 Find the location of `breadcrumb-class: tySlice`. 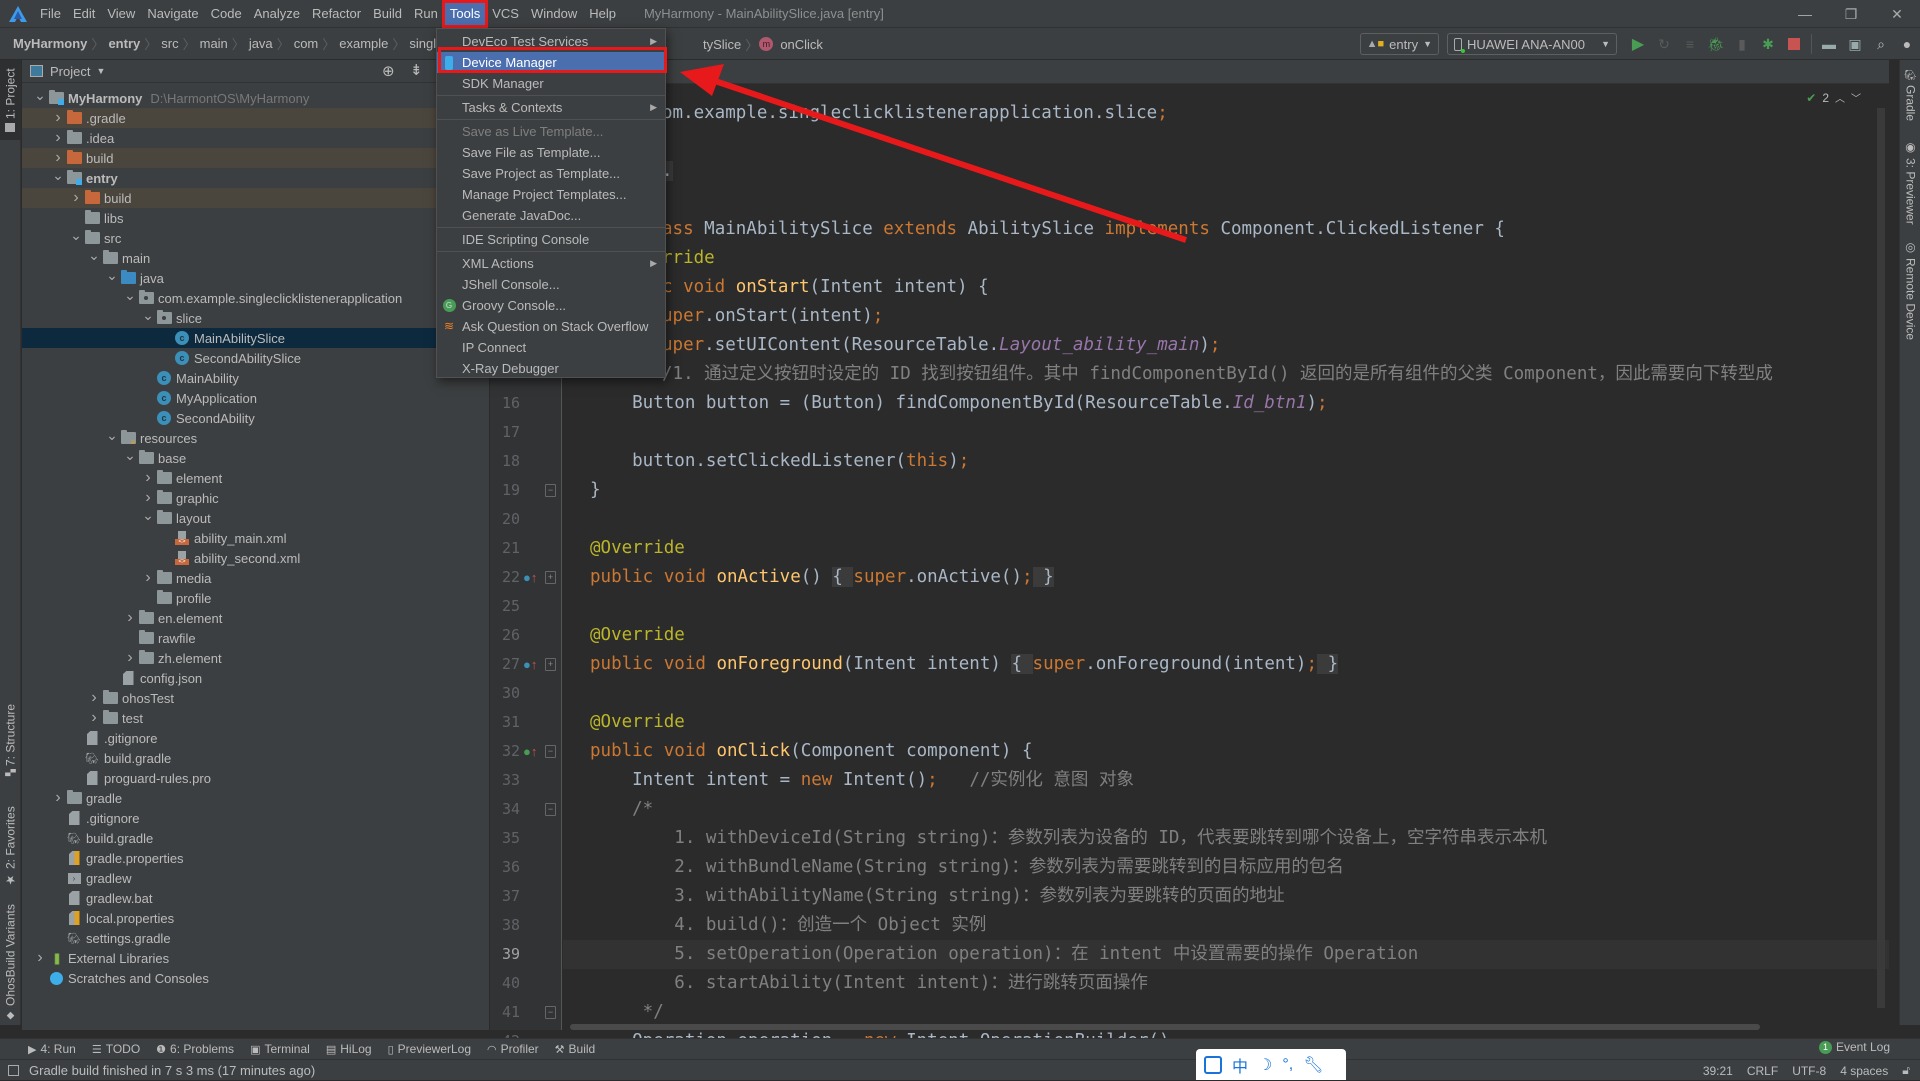

breadcrumb-class: tySlice is located at coordinates (722, 44).